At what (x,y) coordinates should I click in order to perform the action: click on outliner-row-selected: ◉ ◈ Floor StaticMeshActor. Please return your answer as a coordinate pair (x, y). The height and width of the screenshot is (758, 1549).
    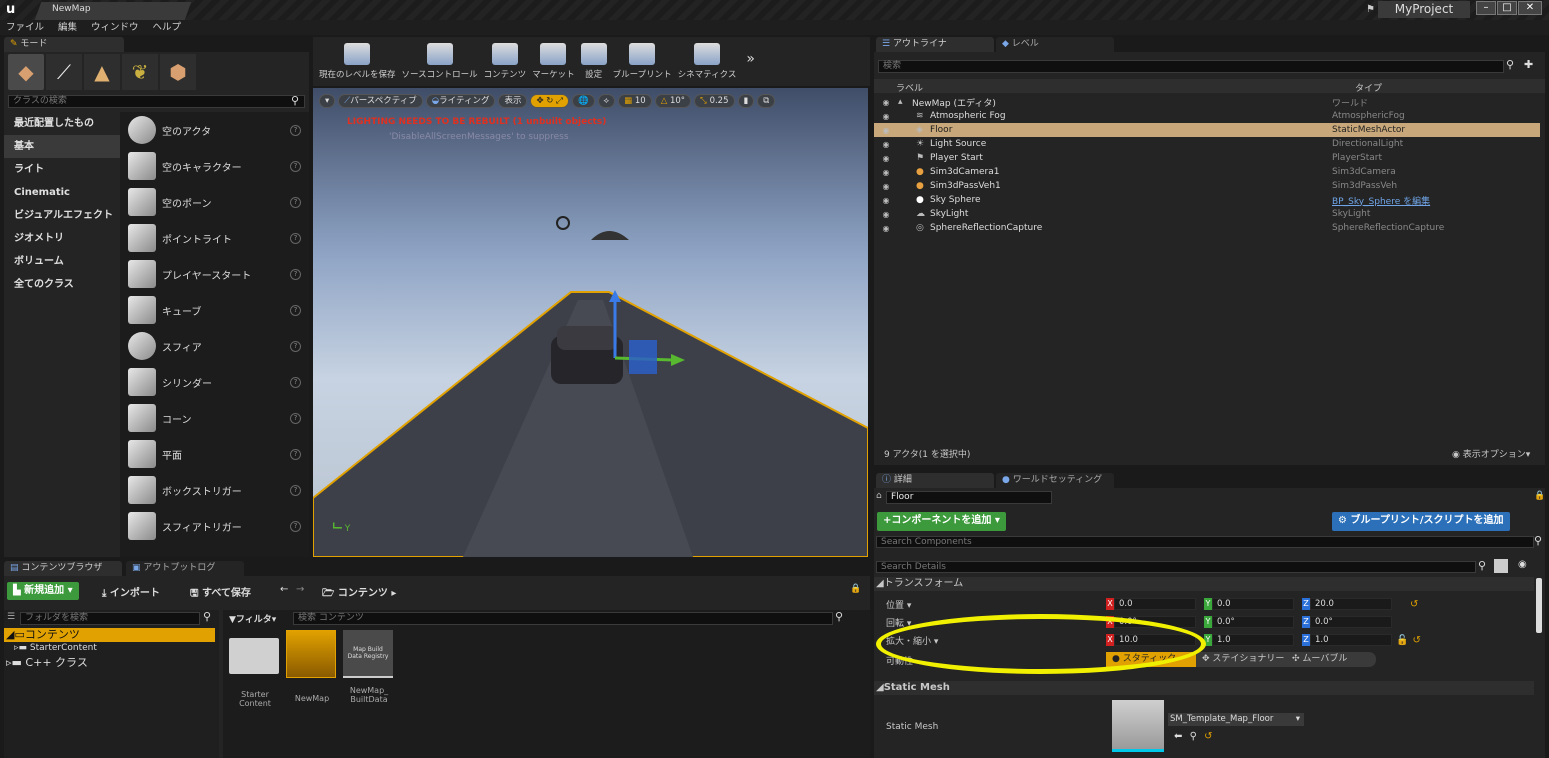
    Looking at the image, I should click on (1207, 130).